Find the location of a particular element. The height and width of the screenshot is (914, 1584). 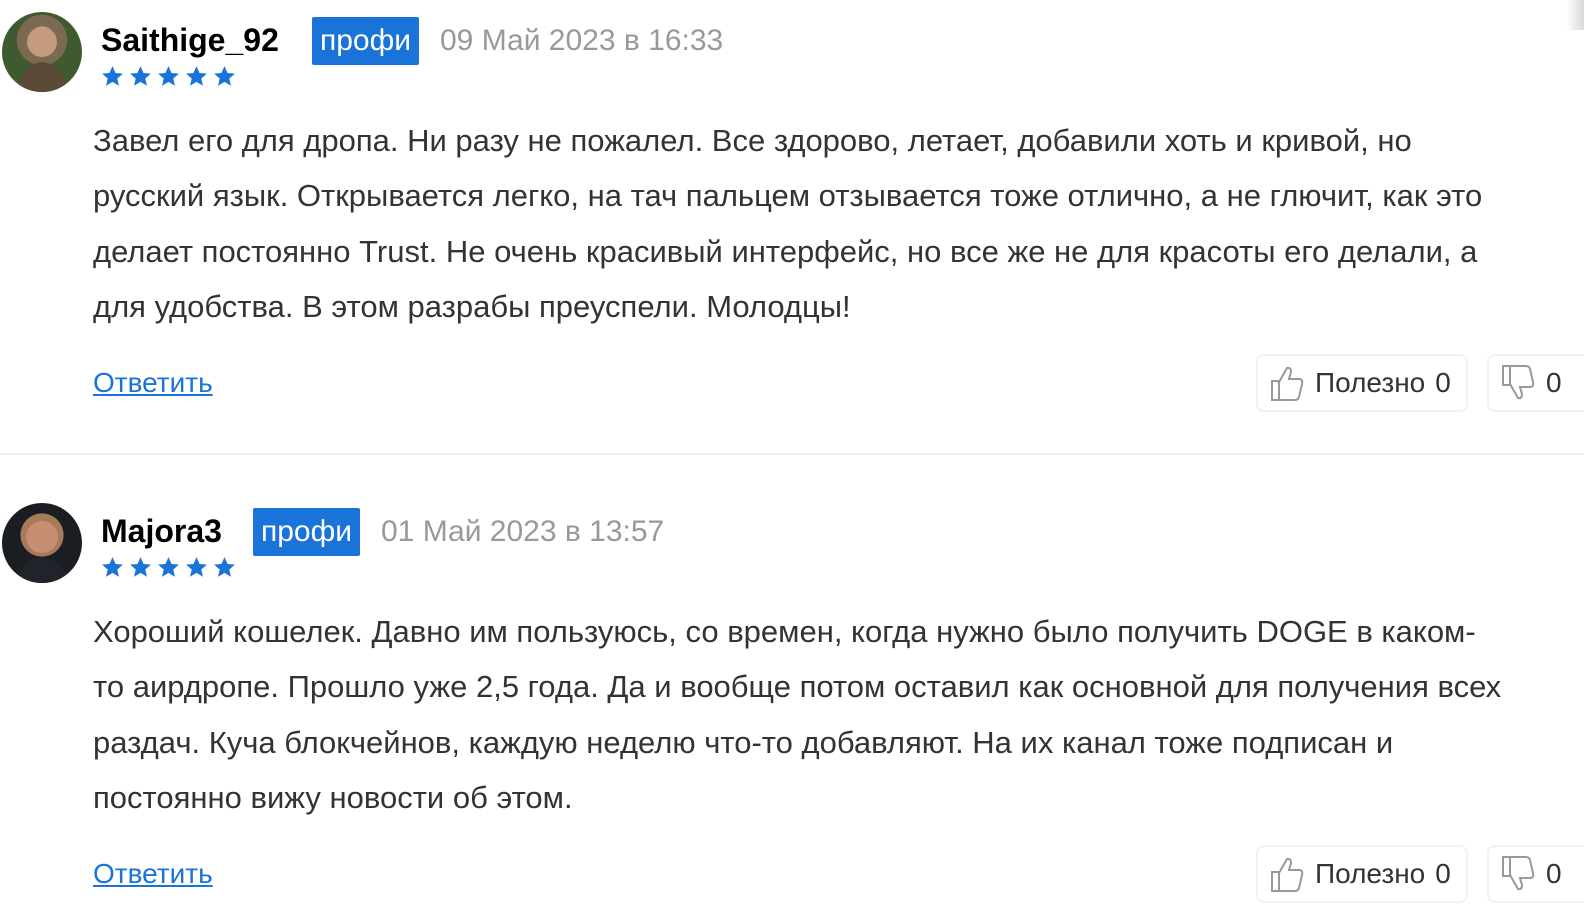

review-date: 09 Май 2023 в 16:33 is located at coordinates (582, 40).